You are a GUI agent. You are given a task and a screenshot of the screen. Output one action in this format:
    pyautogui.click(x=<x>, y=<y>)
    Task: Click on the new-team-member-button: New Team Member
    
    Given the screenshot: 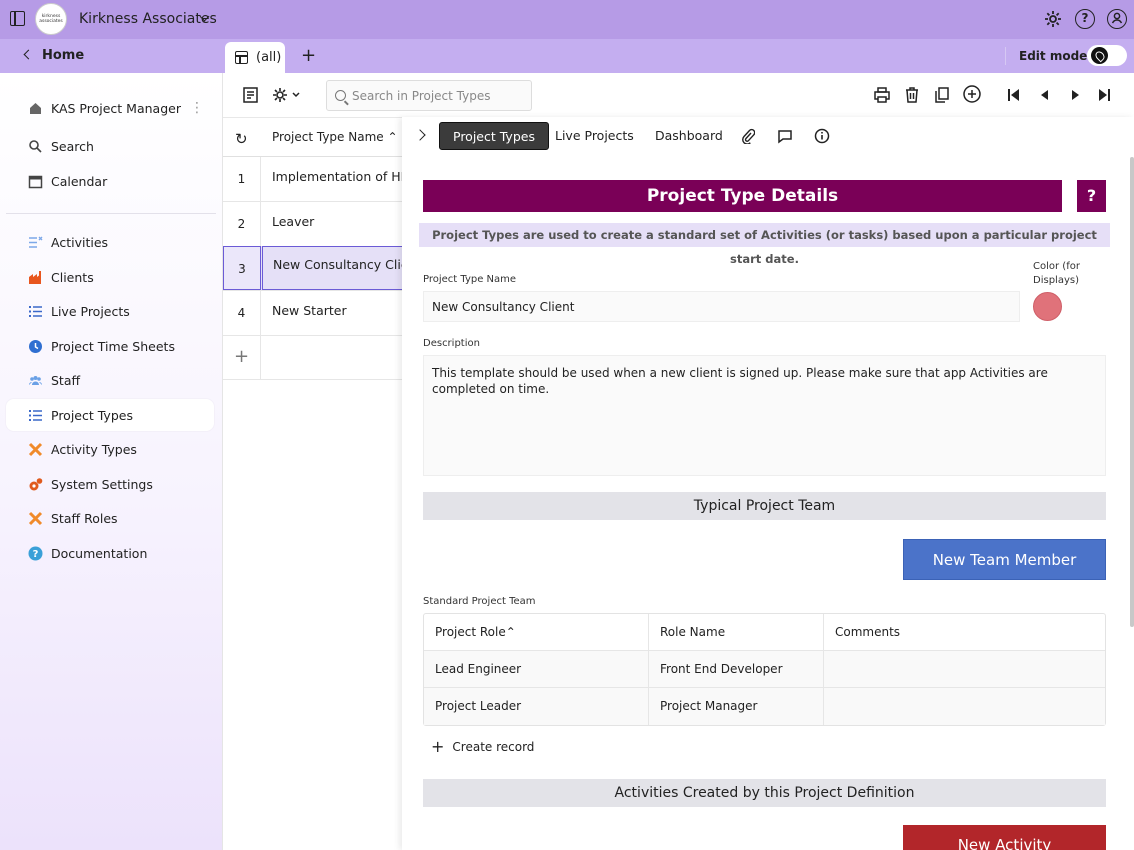 What is the action you would take?
    pyautogui.click(x=1004, y=559)
    